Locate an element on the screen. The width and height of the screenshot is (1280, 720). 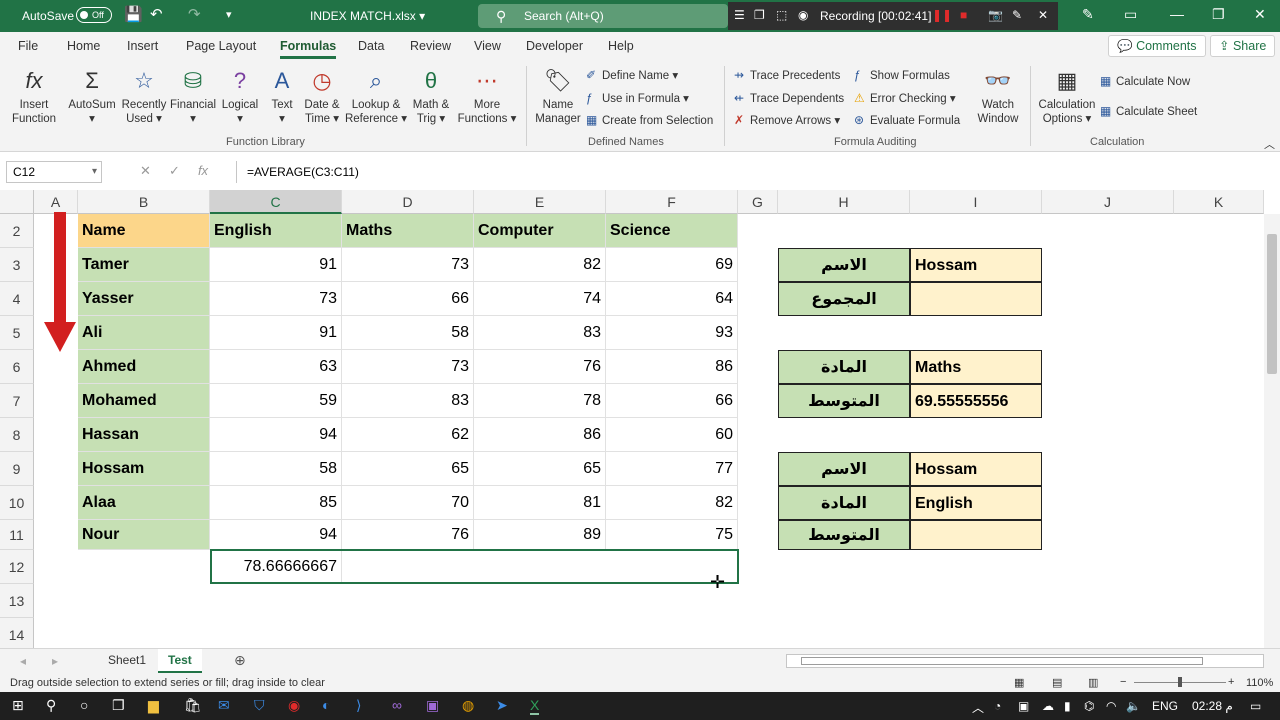
collapse-ribbon-icon: ︿ is located at coordinates (1269, 144).